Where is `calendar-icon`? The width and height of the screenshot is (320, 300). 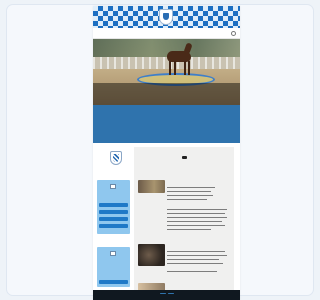 calendar-icon is located at coordinates (113, 186).